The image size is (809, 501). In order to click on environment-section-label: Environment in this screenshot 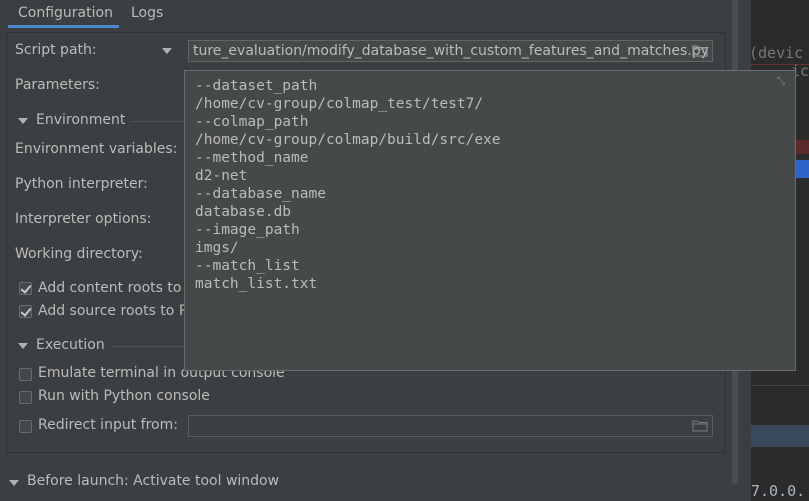, I will do `click(80, 120)`.